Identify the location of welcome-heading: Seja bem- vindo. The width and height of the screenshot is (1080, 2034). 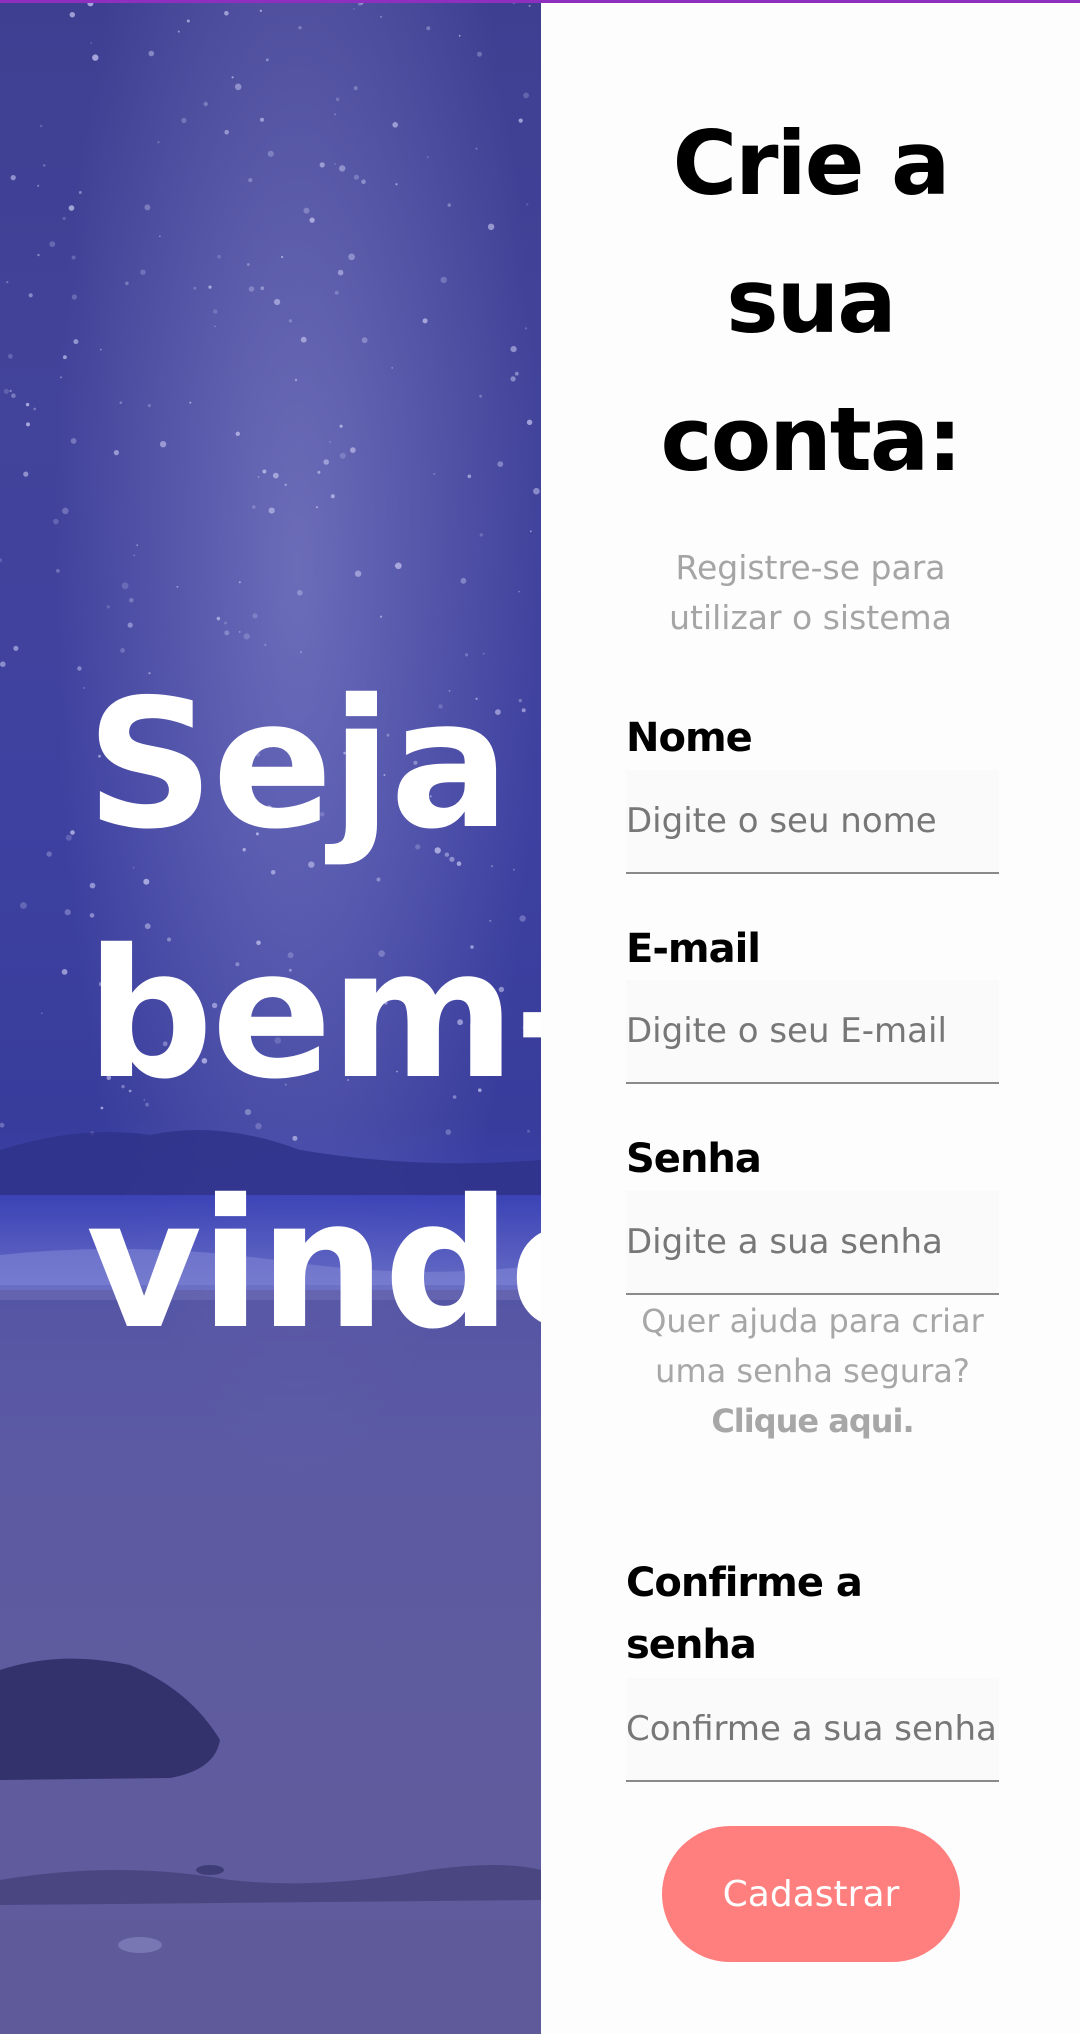
(313, 1014).